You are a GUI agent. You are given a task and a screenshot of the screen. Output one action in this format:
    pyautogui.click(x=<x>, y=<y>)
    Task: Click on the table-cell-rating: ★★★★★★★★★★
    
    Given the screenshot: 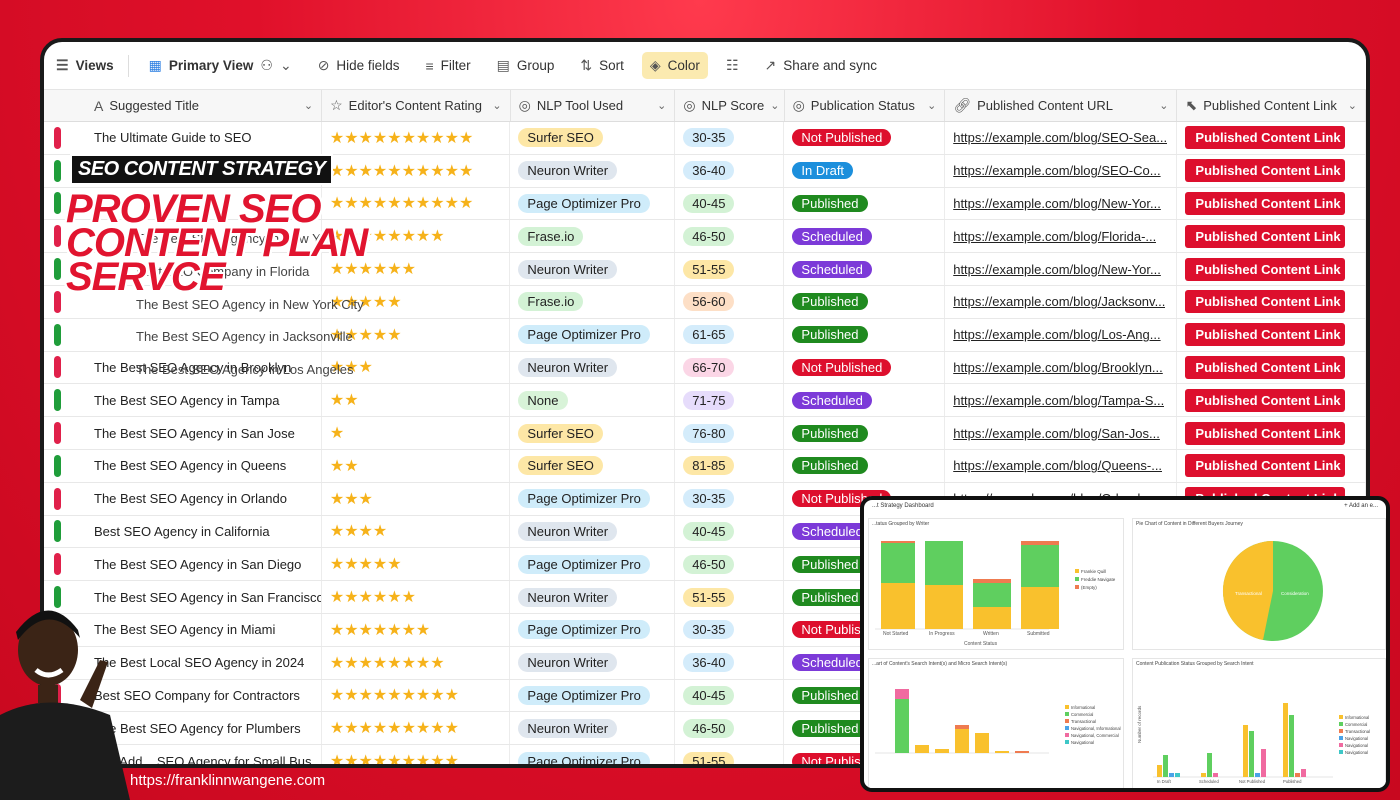 What is the action you would take?
    pyautogui.click(x=416, y=170)
    